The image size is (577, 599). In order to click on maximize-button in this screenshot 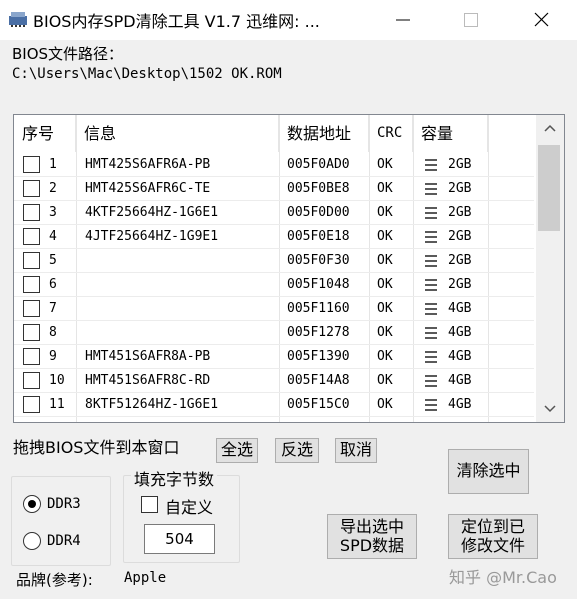, I will do `click(471, 20)`.